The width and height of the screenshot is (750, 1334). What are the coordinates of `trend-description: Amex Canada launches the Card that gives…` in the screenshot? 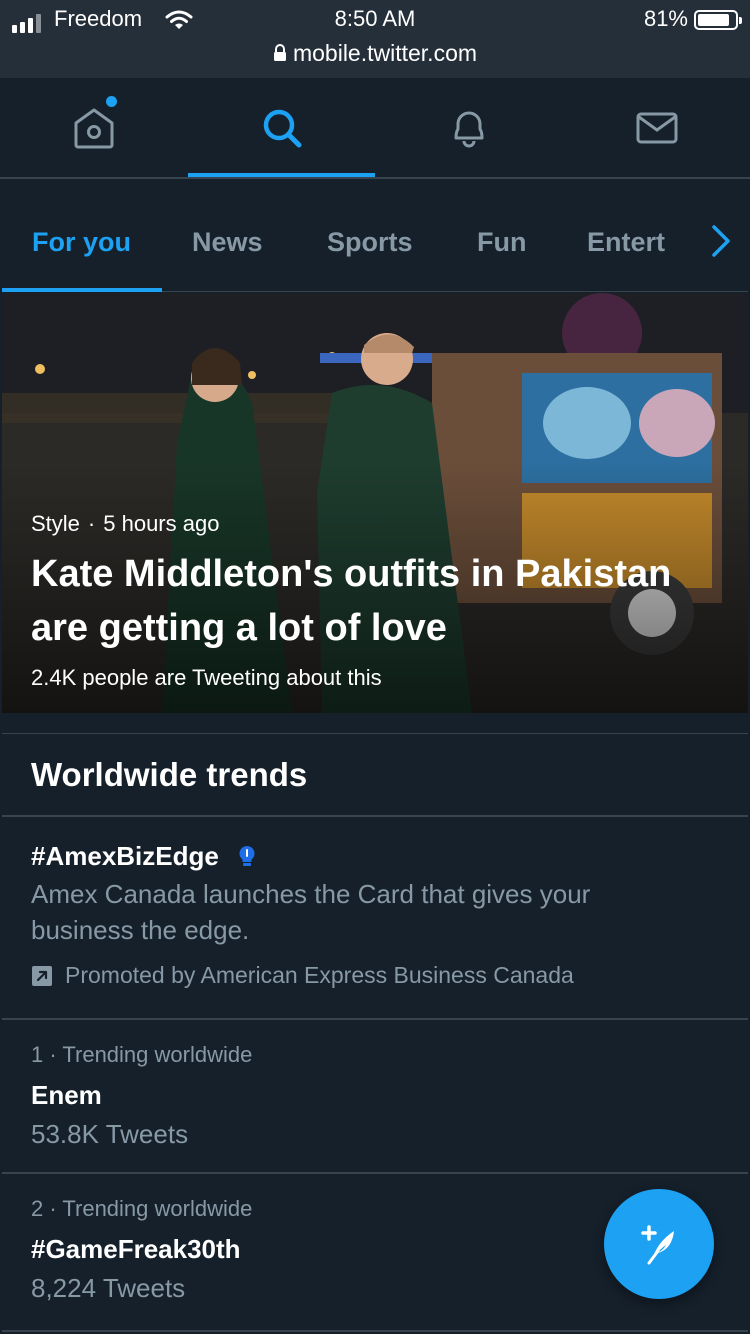 It's located at (311, 912).